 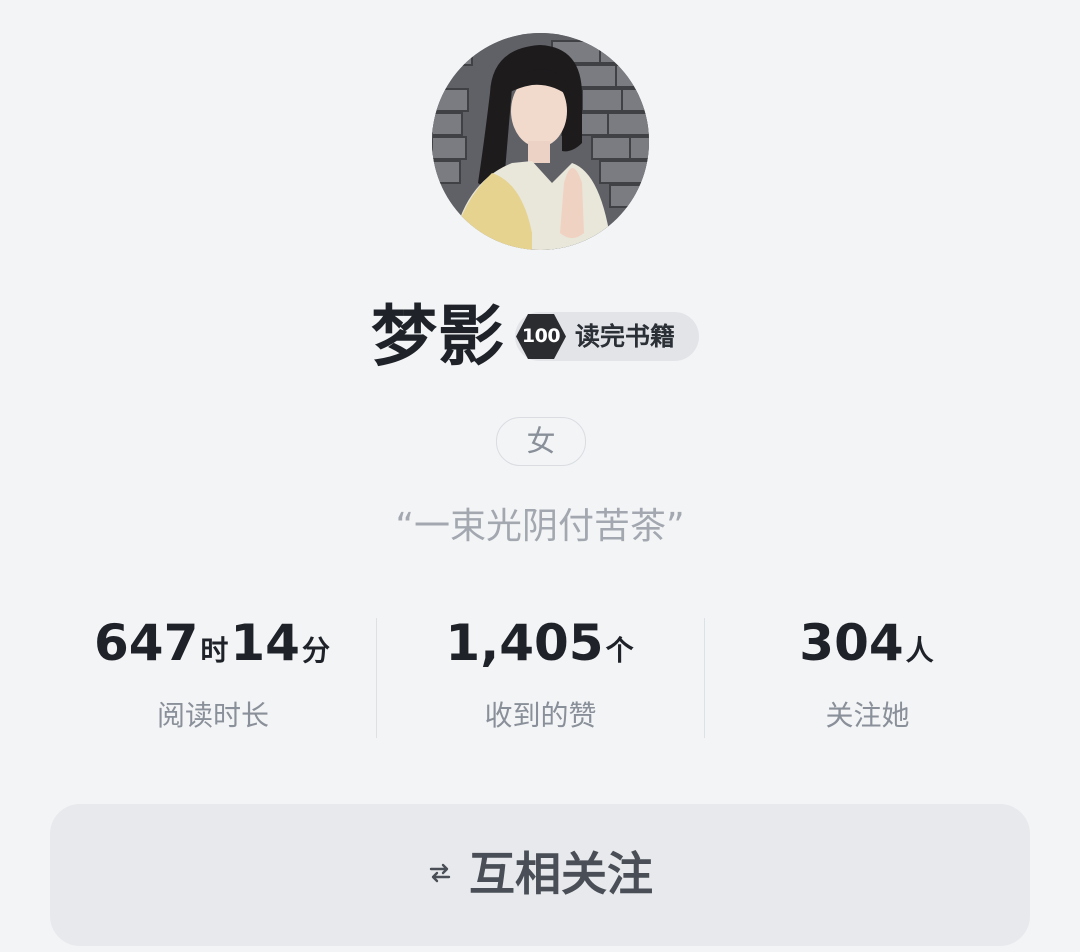 I want to click on badge-label: 读完书籍, so click(x=625, y=336).